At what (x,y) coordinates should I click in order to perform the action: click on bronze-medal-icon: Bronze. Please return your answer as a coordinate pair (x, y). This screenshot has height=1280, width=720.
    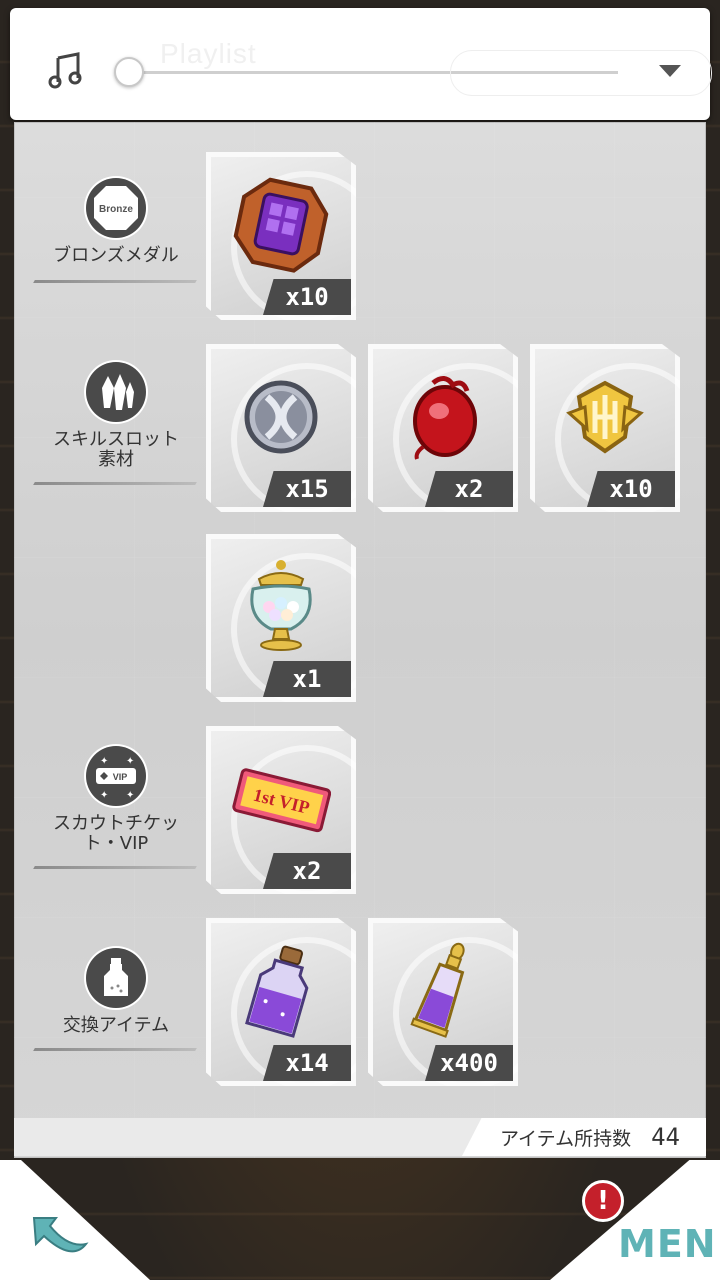
    Looking at the image, I should click on (116, 208).